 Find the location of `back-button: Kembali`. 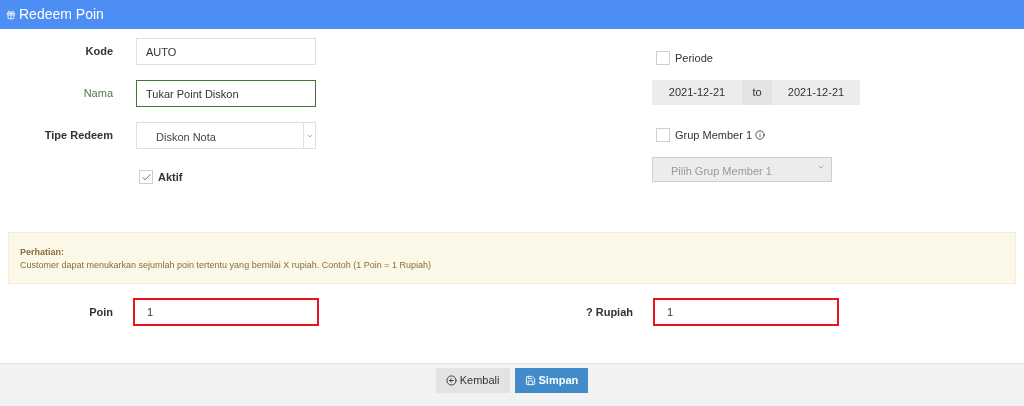

back-button: Kembali is located at coordinates (472, 380).